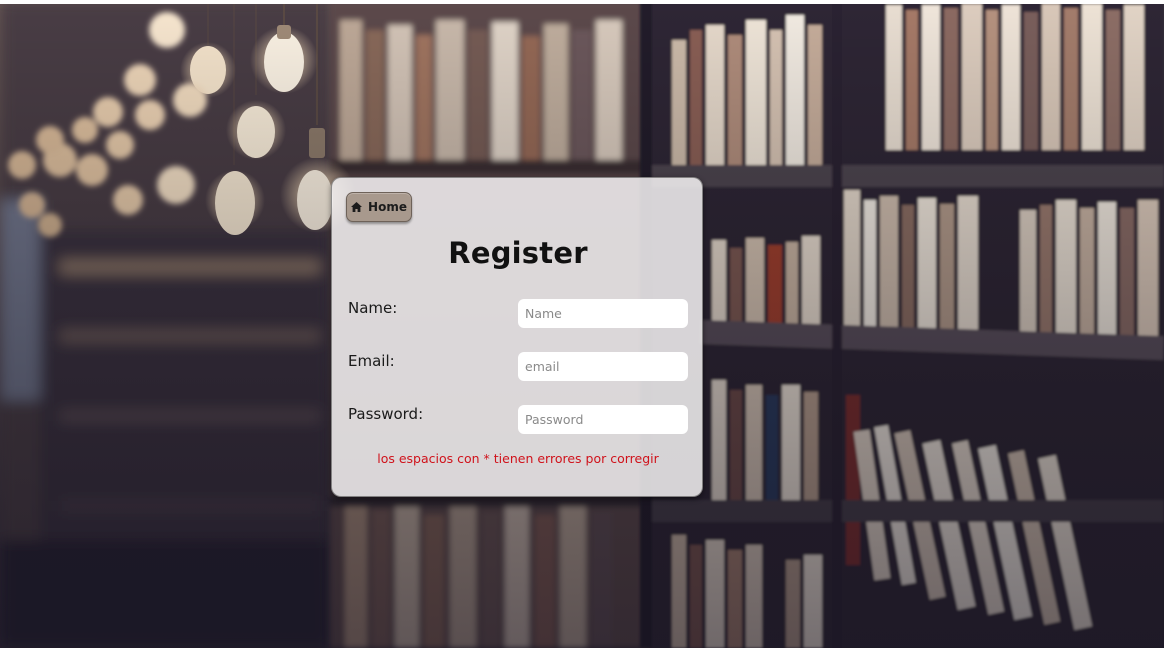 Image resolution: width=1164 pixels, height=648 pixels. I want to click on home-icon, so click(357, 207).